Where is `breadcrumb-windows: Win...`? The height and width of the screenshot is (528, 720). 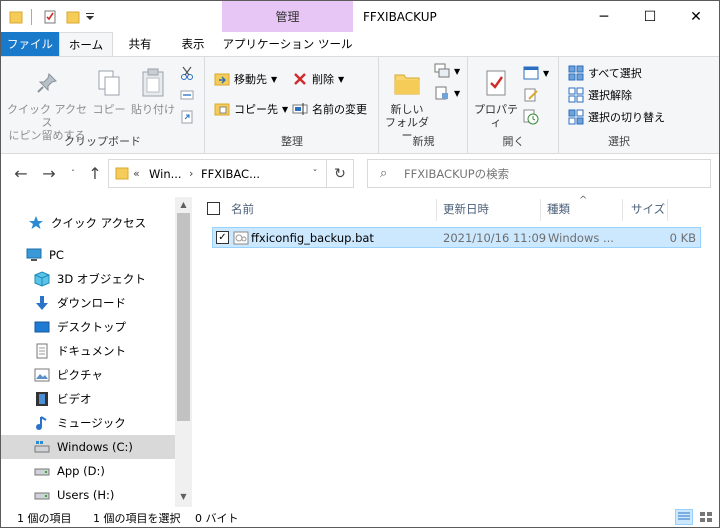
breadcrumb-windows: Win... is located at coordinates (165, 174).